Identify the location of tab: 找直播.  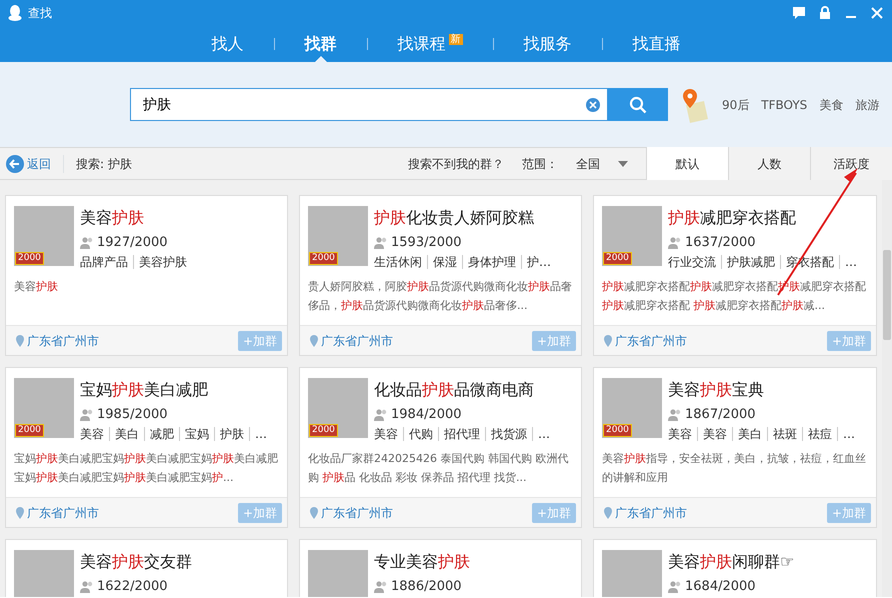
(656, 44).